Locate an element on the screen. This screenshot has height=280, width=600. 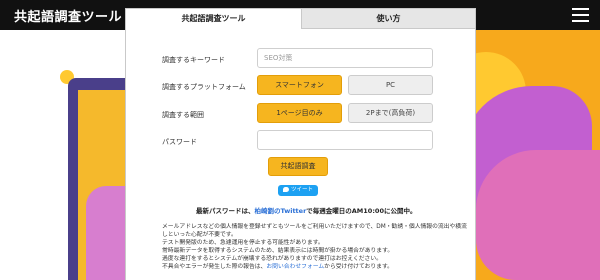
tab-bar: 共起語調査ツール 使い方 is located at coordinates (300, 19).